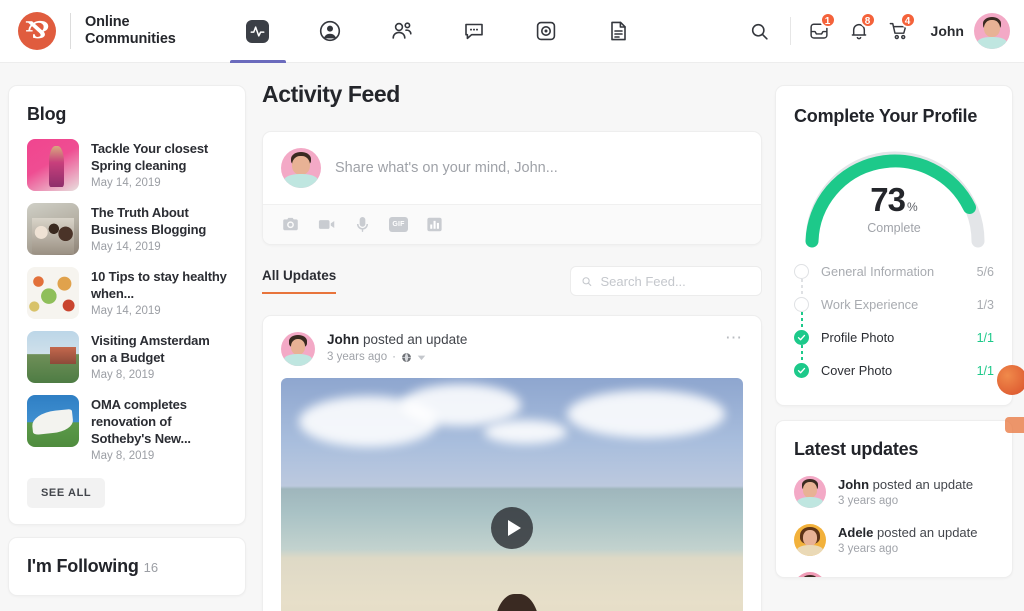 Image resolution: width=1024 pixels, height=611 pixels. Describe the element at coordinates (343, 339) in the screenshot. I see `post-author-name: John` at that location.